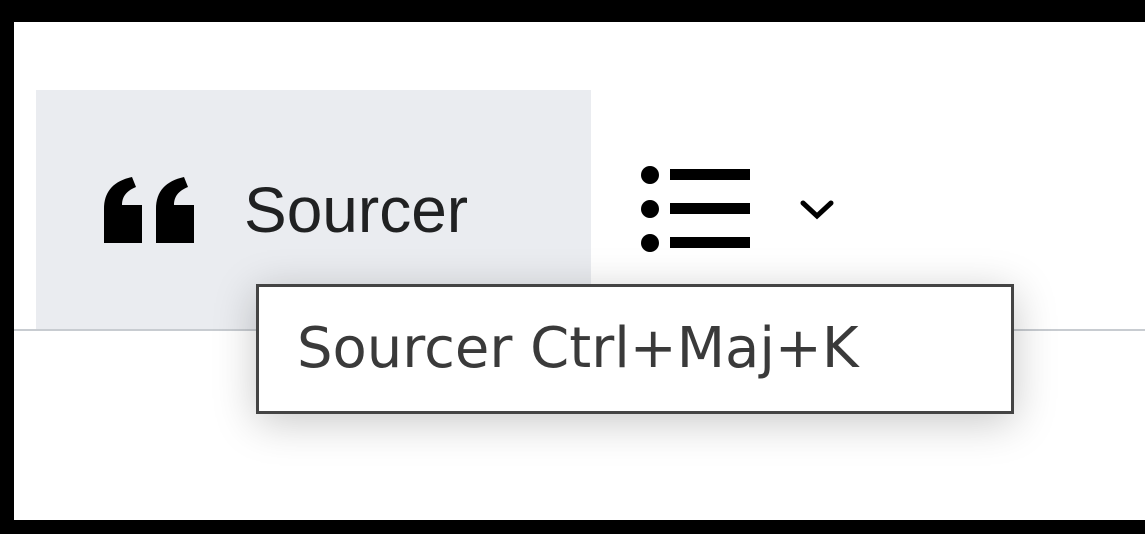 The width and height of the screenshot is (1145, 534). Describe the element at coordinates (356, 210) in the screenshot. I see `cite-button-label: Sourcer` at that location.